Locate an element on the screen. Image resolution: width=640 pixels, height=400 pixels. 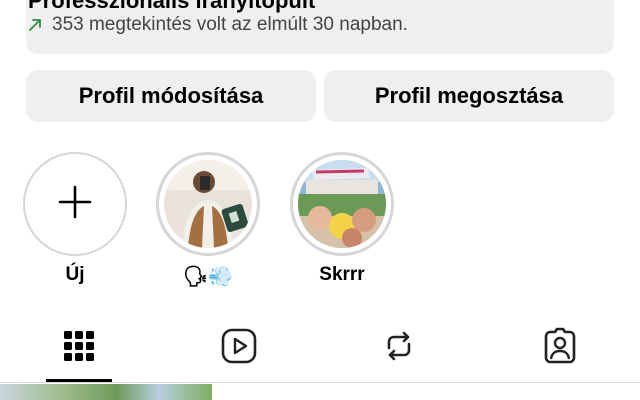
highlight-item: 🗣💨 is located at coordinates (208, 220).